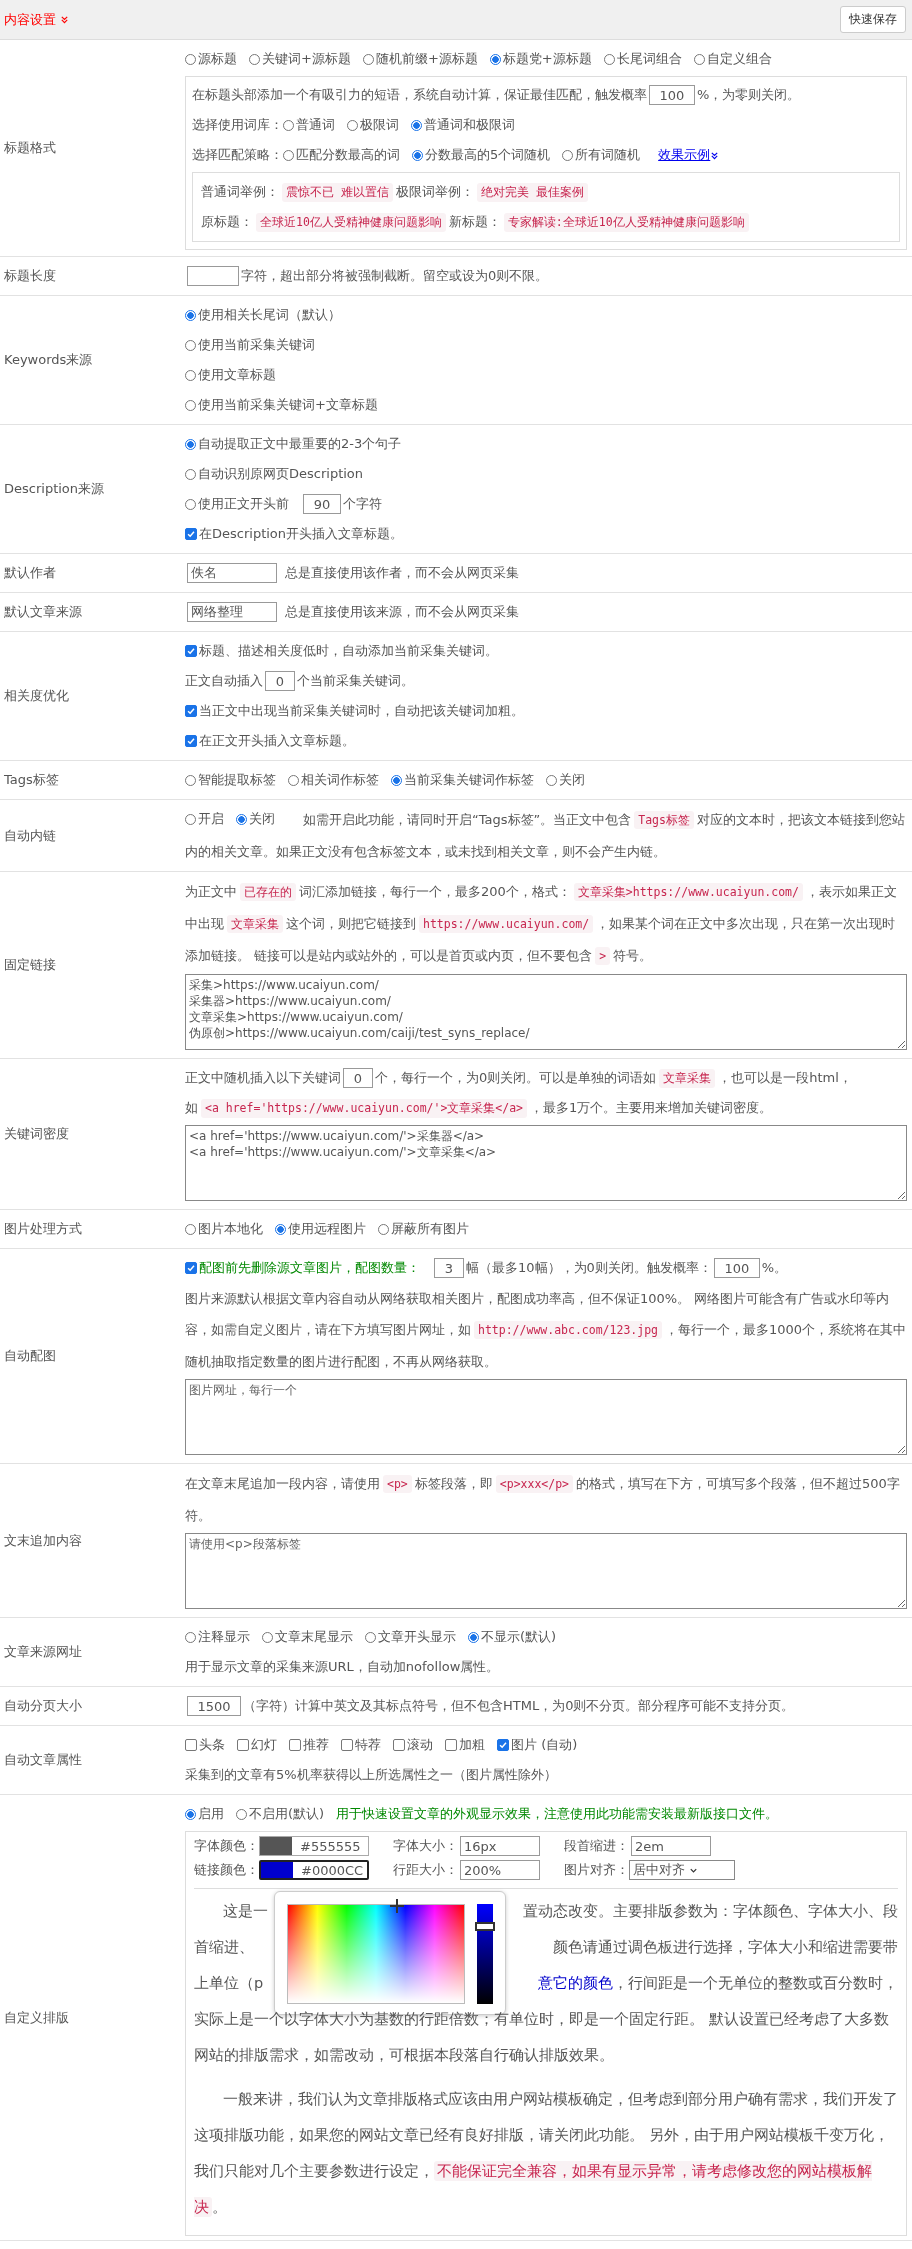  I want to click on checkbox-option: 标题、描述相关度低时，自动添加当前采集关键词。, so click(341, 651).